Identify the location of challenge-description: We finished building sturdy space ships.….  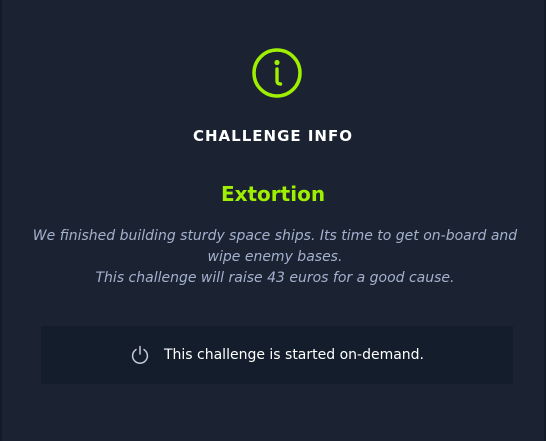
(275, 257).